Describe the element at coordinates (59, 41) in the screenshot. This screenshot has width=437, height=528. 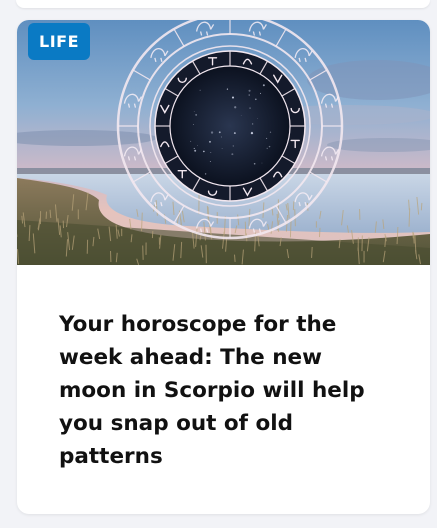
I see `category-badge: LIFE` at that location.